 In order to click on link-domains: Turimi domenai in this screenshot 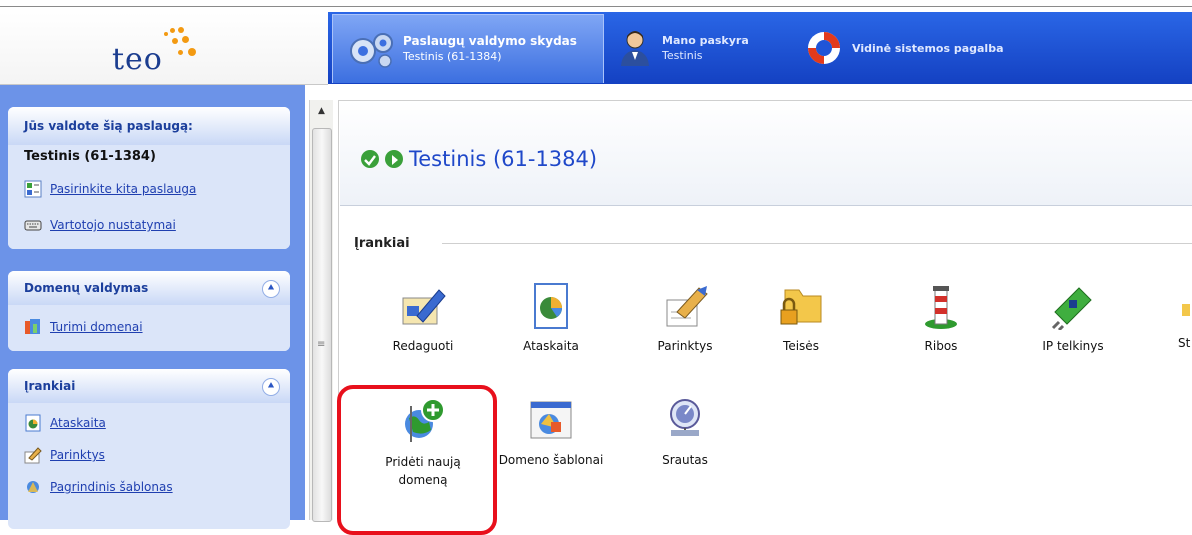, I will do `click(96, 327)`.